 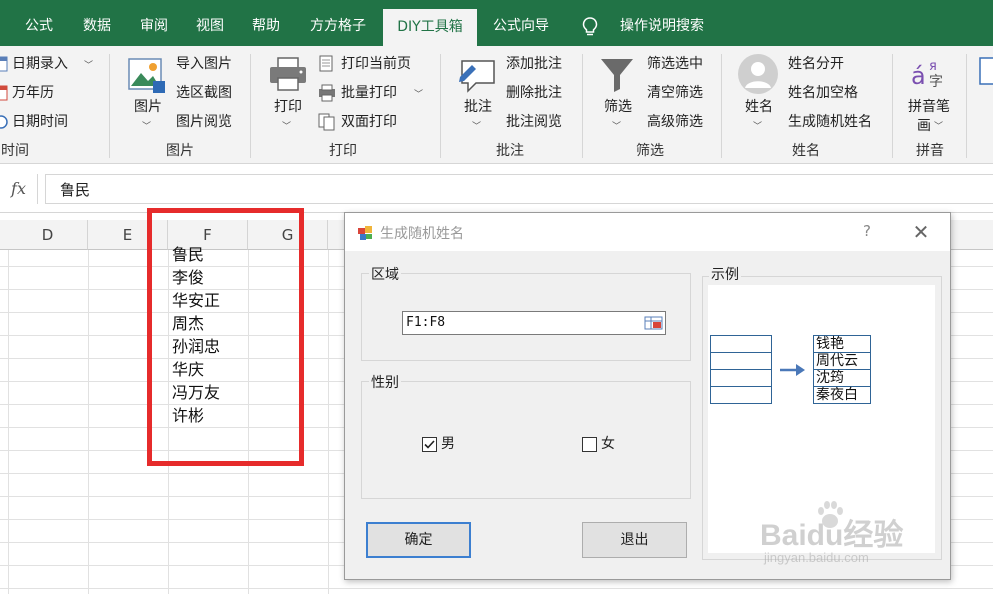 I want to click on svg-text: 字, so click(x=936, y=82).